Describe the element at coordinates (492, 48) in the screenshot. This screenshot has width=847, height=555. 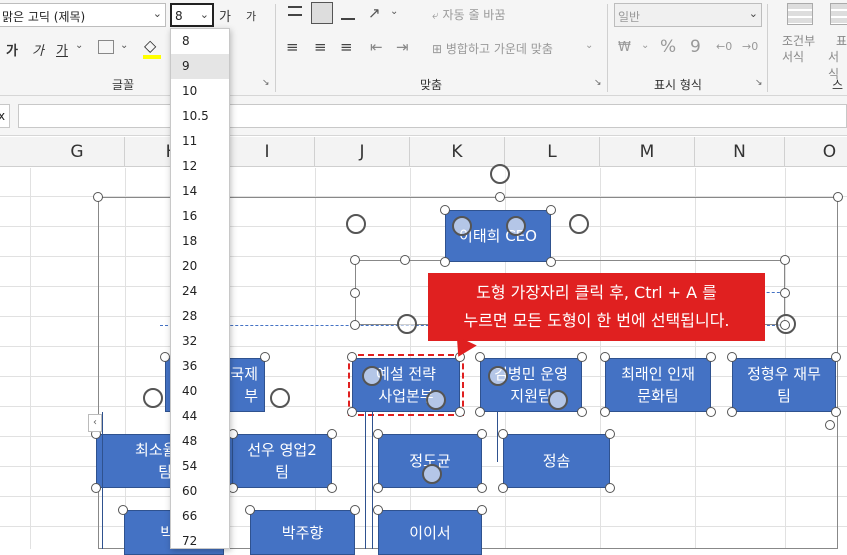
I see `merge-center-button: ⊞ 병합하고 가운데 맞춤` at that location.